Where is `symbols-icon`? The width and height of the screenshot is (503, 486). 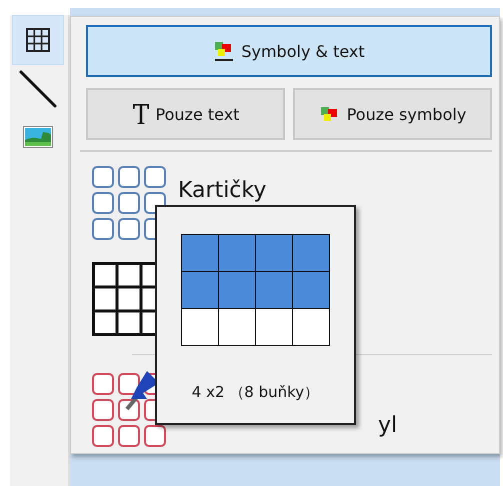 symbols-icon is located at coordinates (224, 51).